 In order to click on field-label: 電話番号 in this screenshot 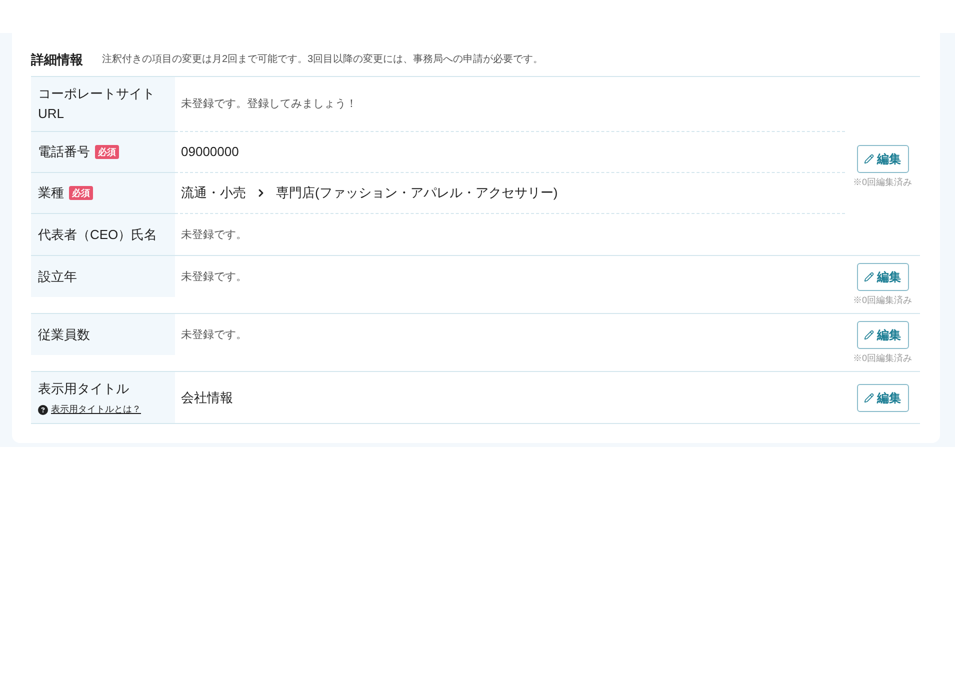, I will do `click(64, 152)`.